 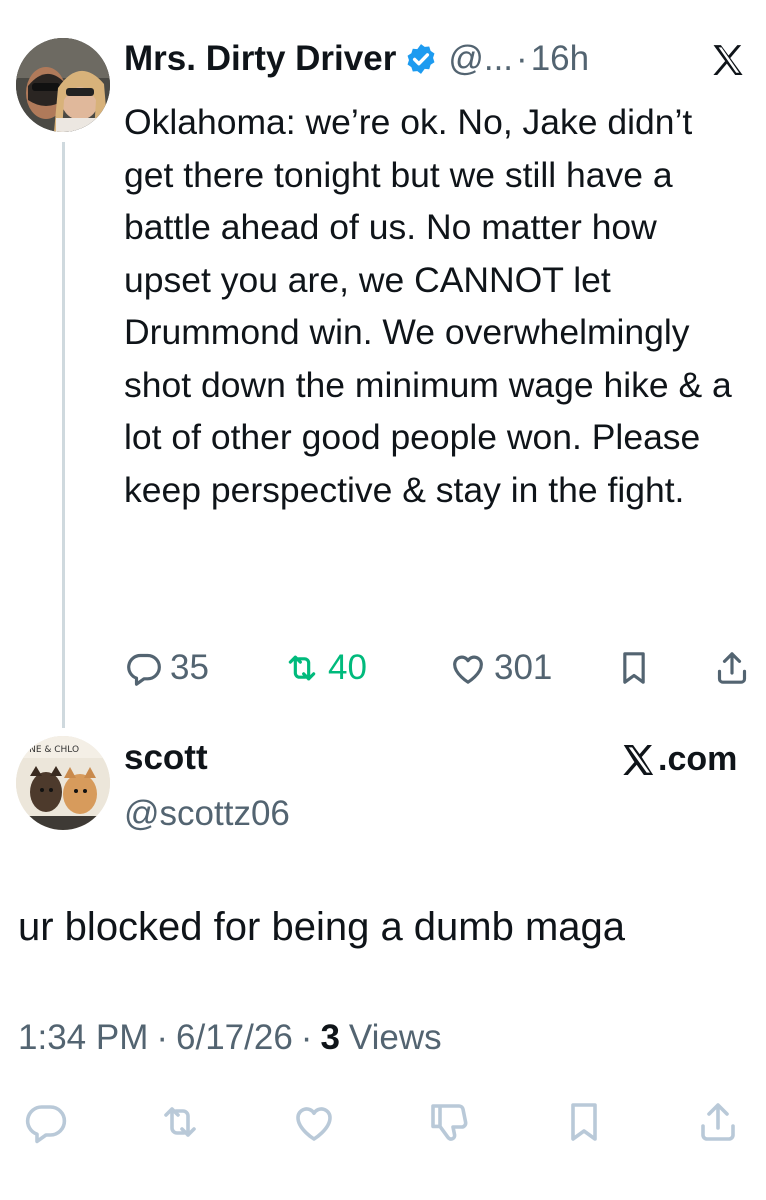 What do you see at coordinates (698, 759) in the screenshot?
I see `brand-domain: .com` at bounding box center [698, 759].